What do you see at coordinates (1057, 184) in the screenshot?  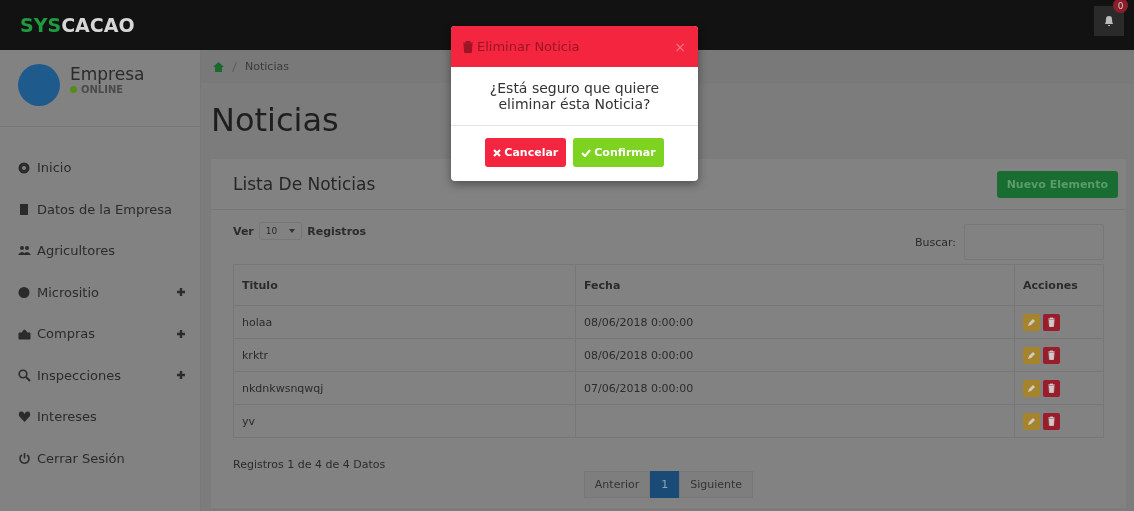 I see `new-item-button: Nuevo Elemento` at bounding box center [1057, 184].